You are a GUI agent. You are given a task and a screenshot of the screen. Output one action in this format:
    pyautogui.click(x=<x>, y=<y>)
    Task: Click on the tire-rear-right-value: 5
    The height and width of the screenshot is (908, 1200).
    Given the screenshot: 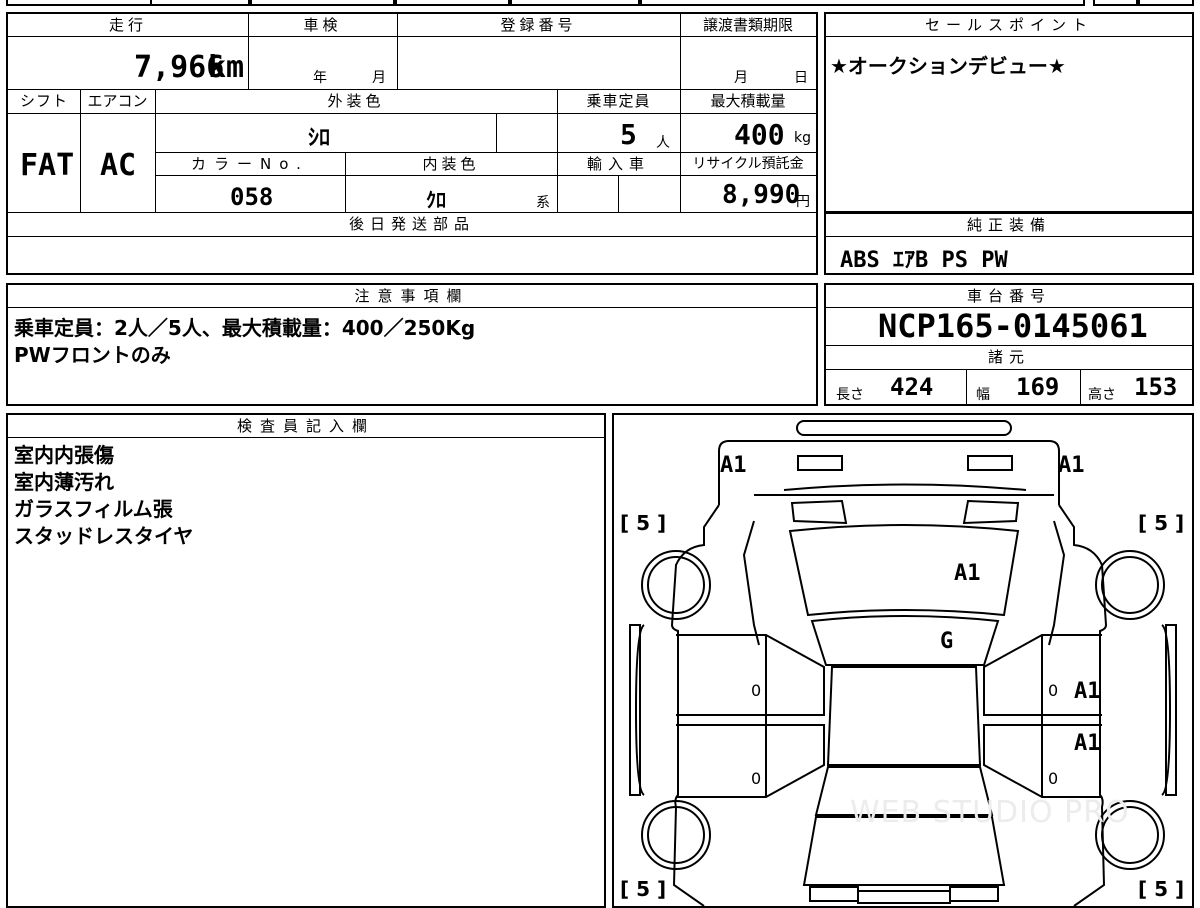 What is the action you would take?
    pyautogui.click(x=1161, y=889)
    